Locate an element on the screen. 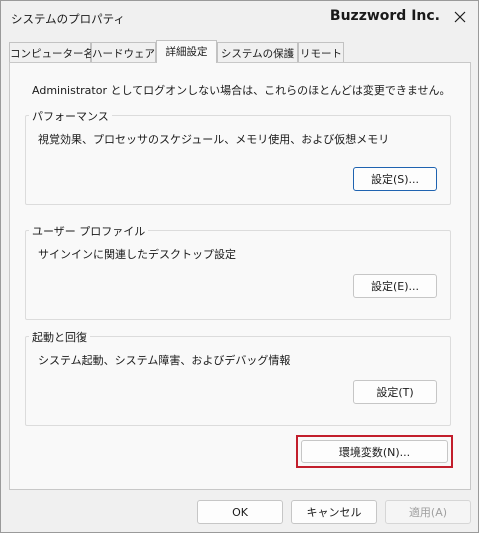 This screenshot has width=479, height=533. tab-advanced: 詳細設定 is located at coordinates (186, 51).